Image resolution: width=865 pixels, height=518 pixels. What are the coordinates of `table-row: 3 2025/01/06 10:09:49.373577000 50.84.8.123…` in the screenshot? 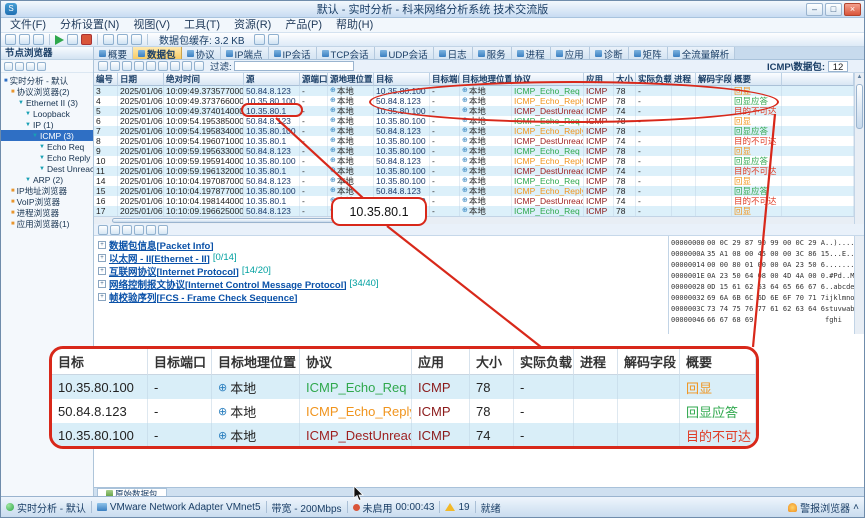 It's located at (474, 91).